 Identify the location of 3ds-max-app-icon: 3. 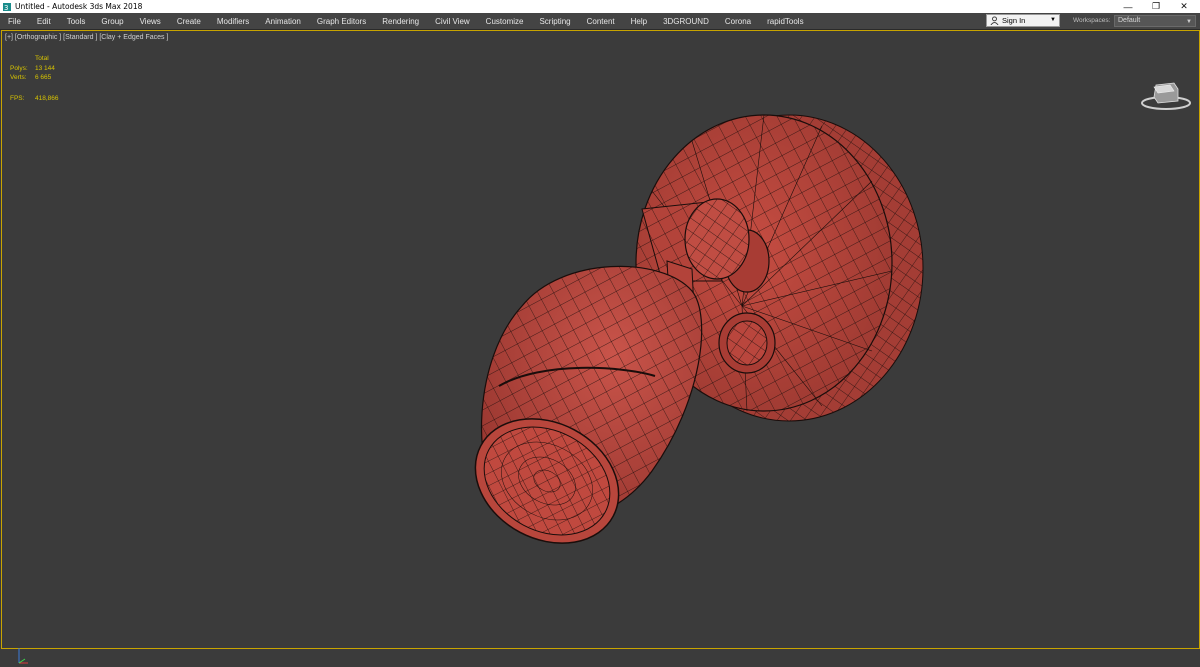
(7, 6).